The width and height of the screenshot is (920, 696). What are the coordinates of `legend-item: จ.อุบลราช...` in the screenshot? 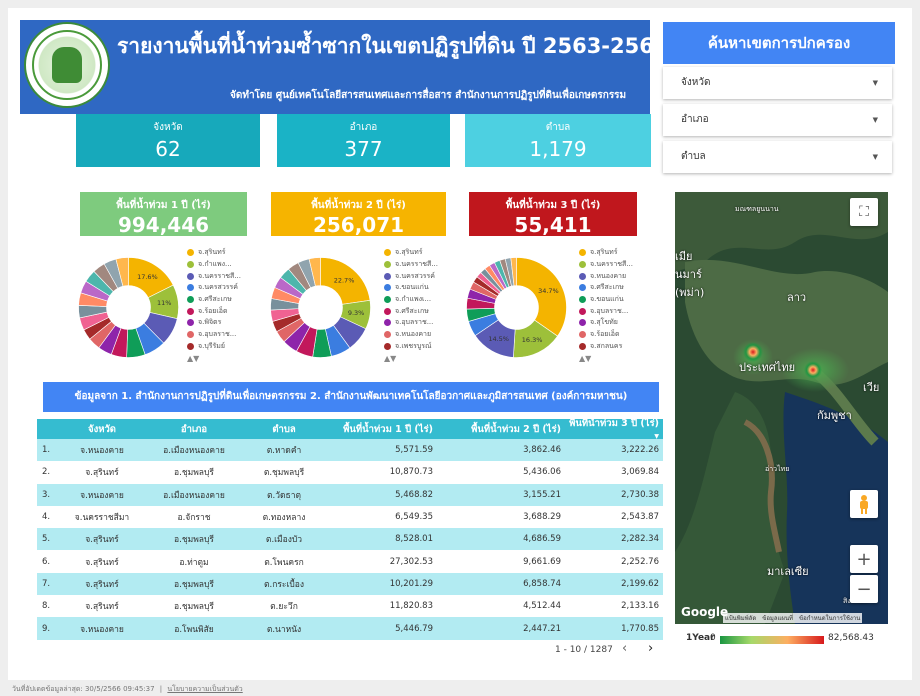 It's located at (214, 335).